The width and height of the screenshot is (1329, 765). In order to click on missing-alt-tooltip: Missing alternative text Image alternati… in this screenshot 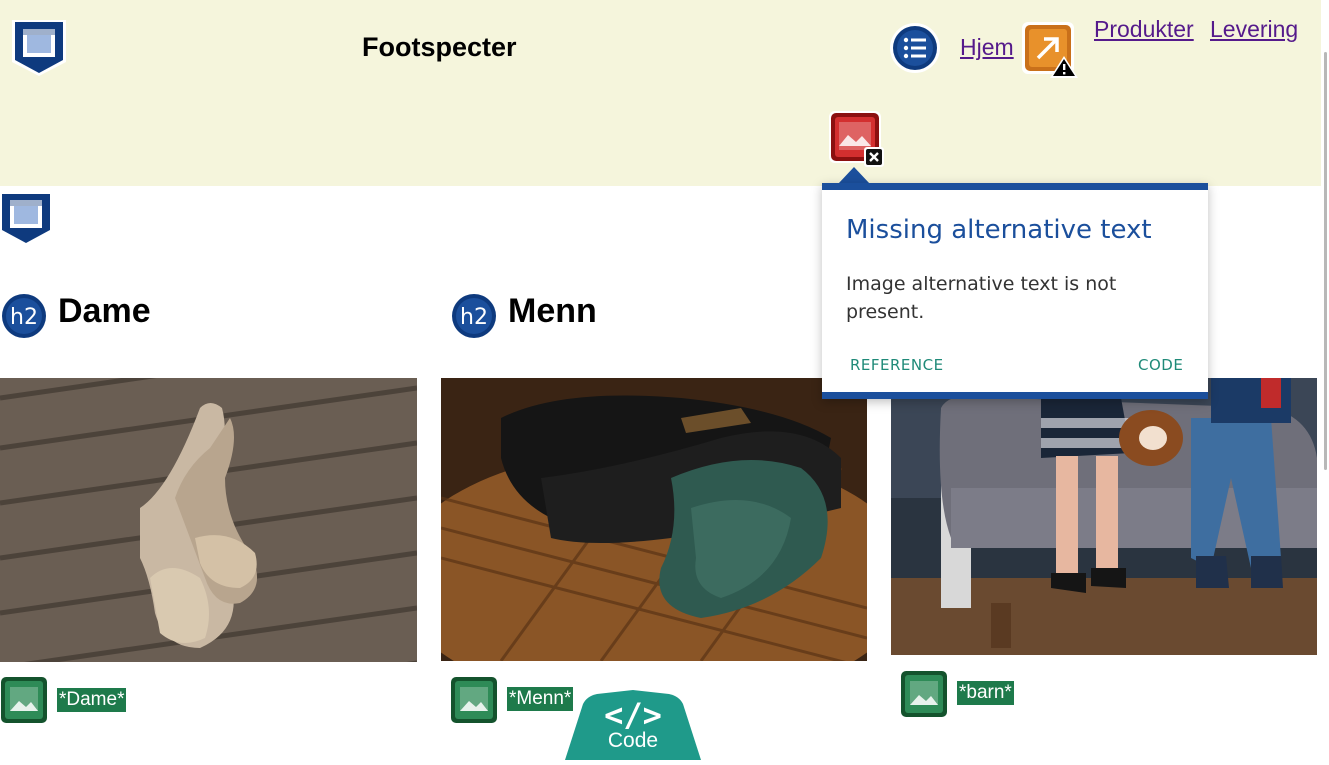, I will do `click(1015, 291)`.